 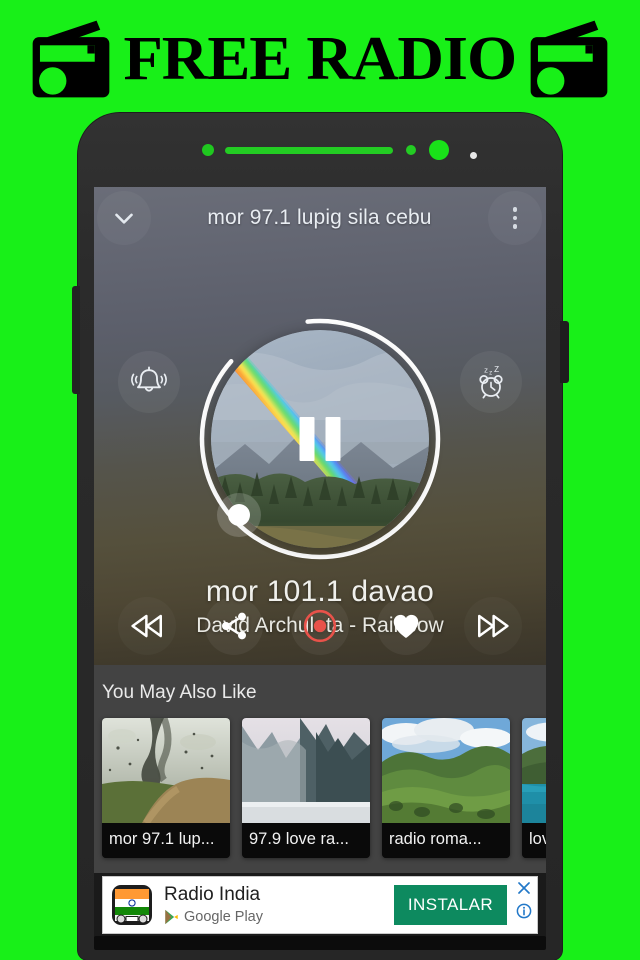 I want to click on page-title: FREE RADIO, so click(x=320, y=59).